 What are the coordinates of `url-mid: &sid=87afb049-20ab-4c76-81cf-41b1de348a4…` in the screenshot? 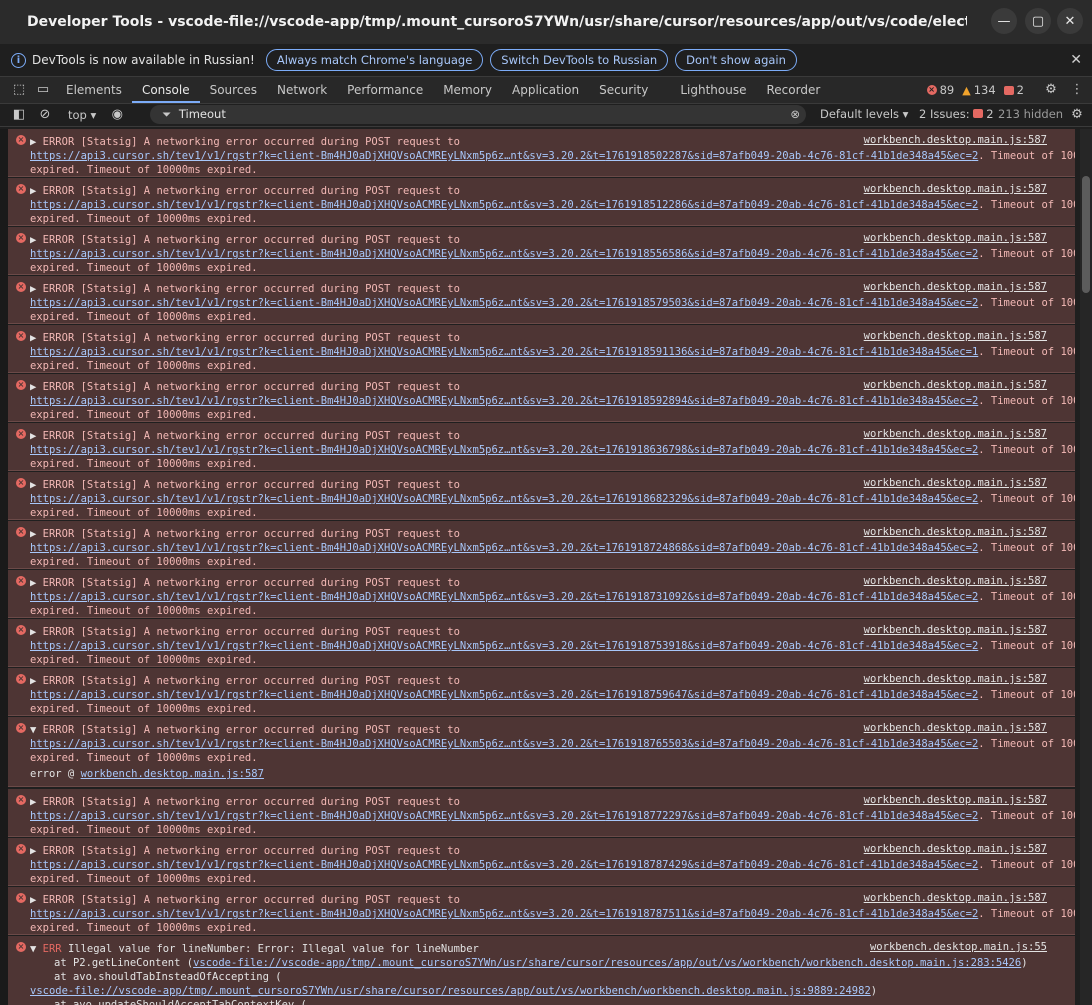 It's located at (829, 646).